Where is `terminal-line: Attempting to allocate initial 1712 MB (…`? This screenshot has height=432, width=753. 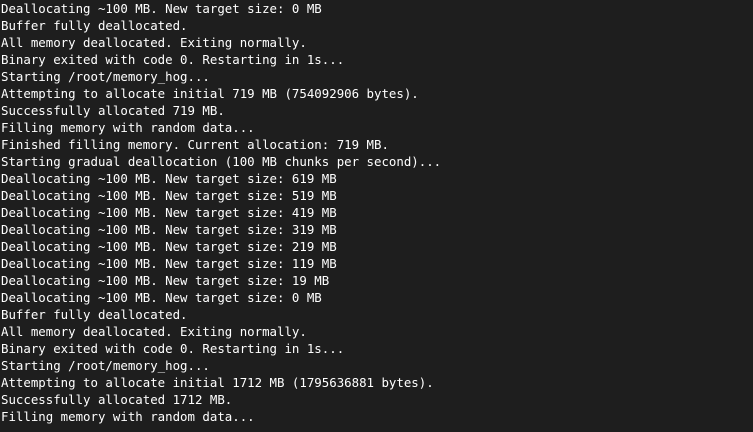 terminal-line: Attempting to allocate initial 1712 MB (… is located at coordinates (217, 382).